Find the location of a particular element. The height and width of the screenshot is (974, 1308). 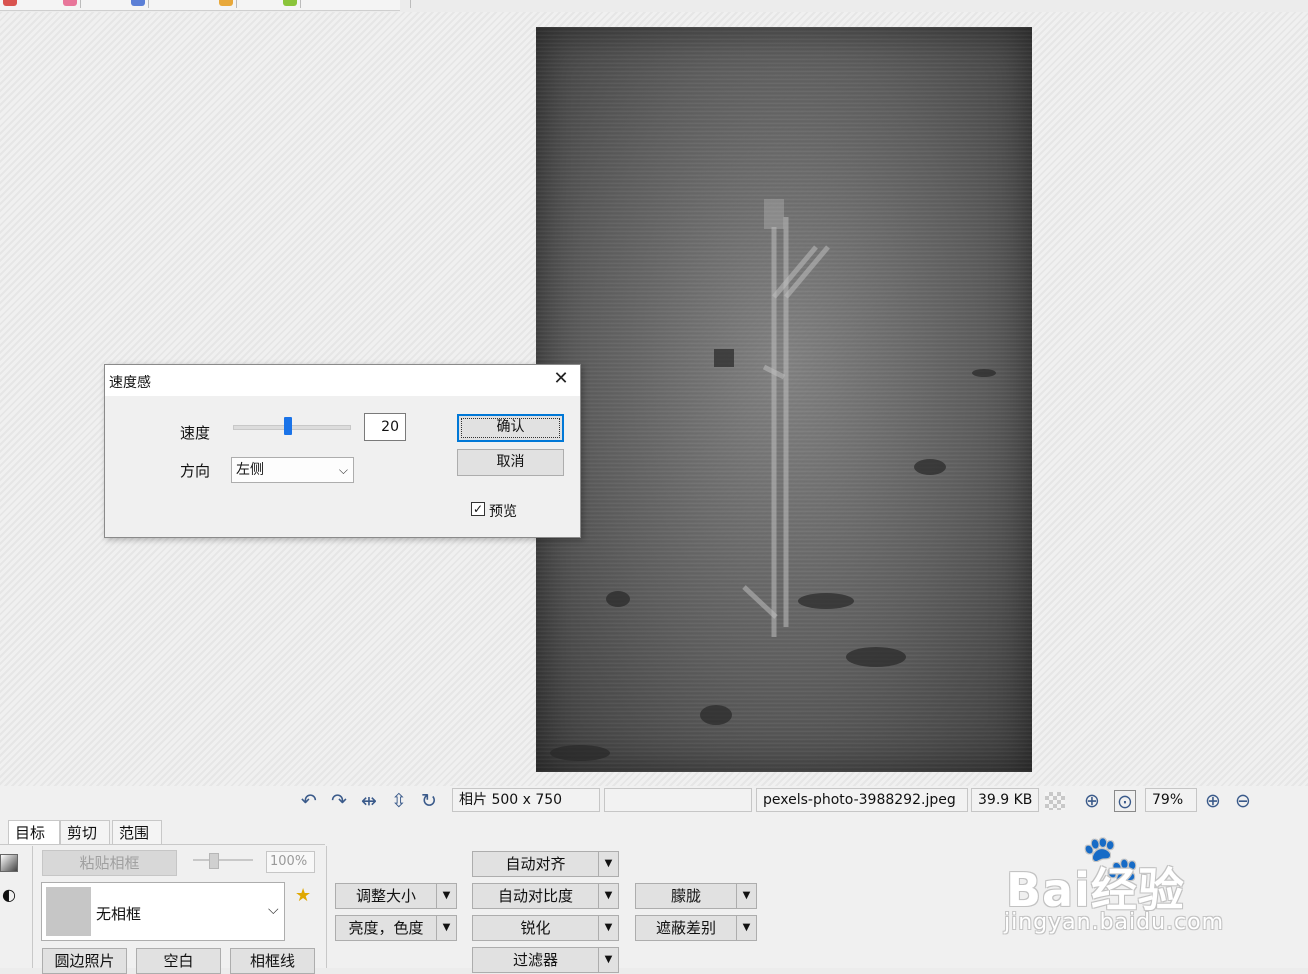

blur-button: 朦胧 ▼ is located at coordinates (696, 896).